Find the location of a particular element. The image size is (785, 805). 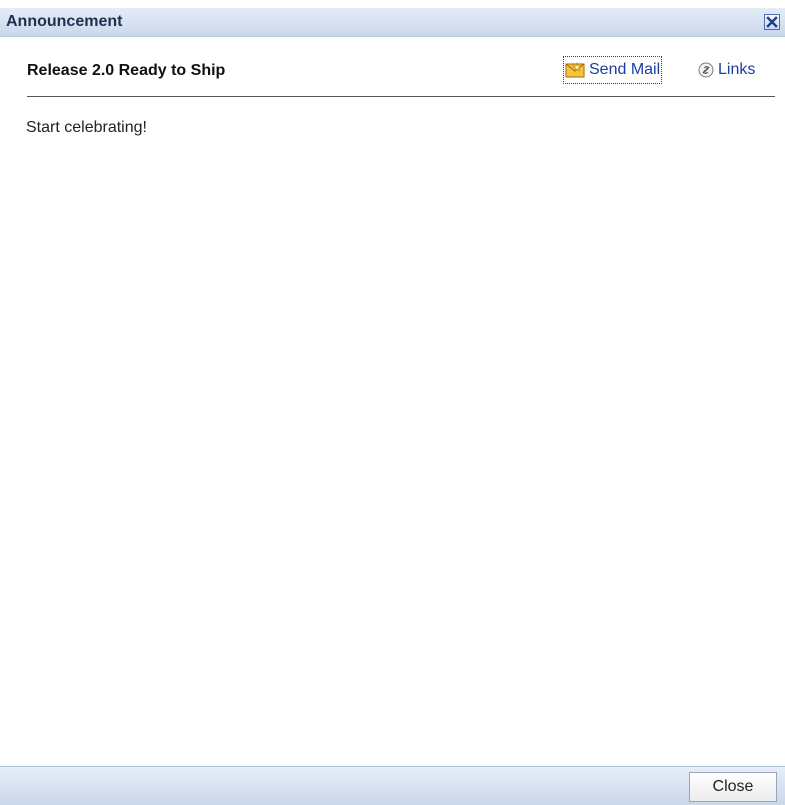

announcement-subject: Release 2.0 Ready to Ship is located at coordinates (126, 70).